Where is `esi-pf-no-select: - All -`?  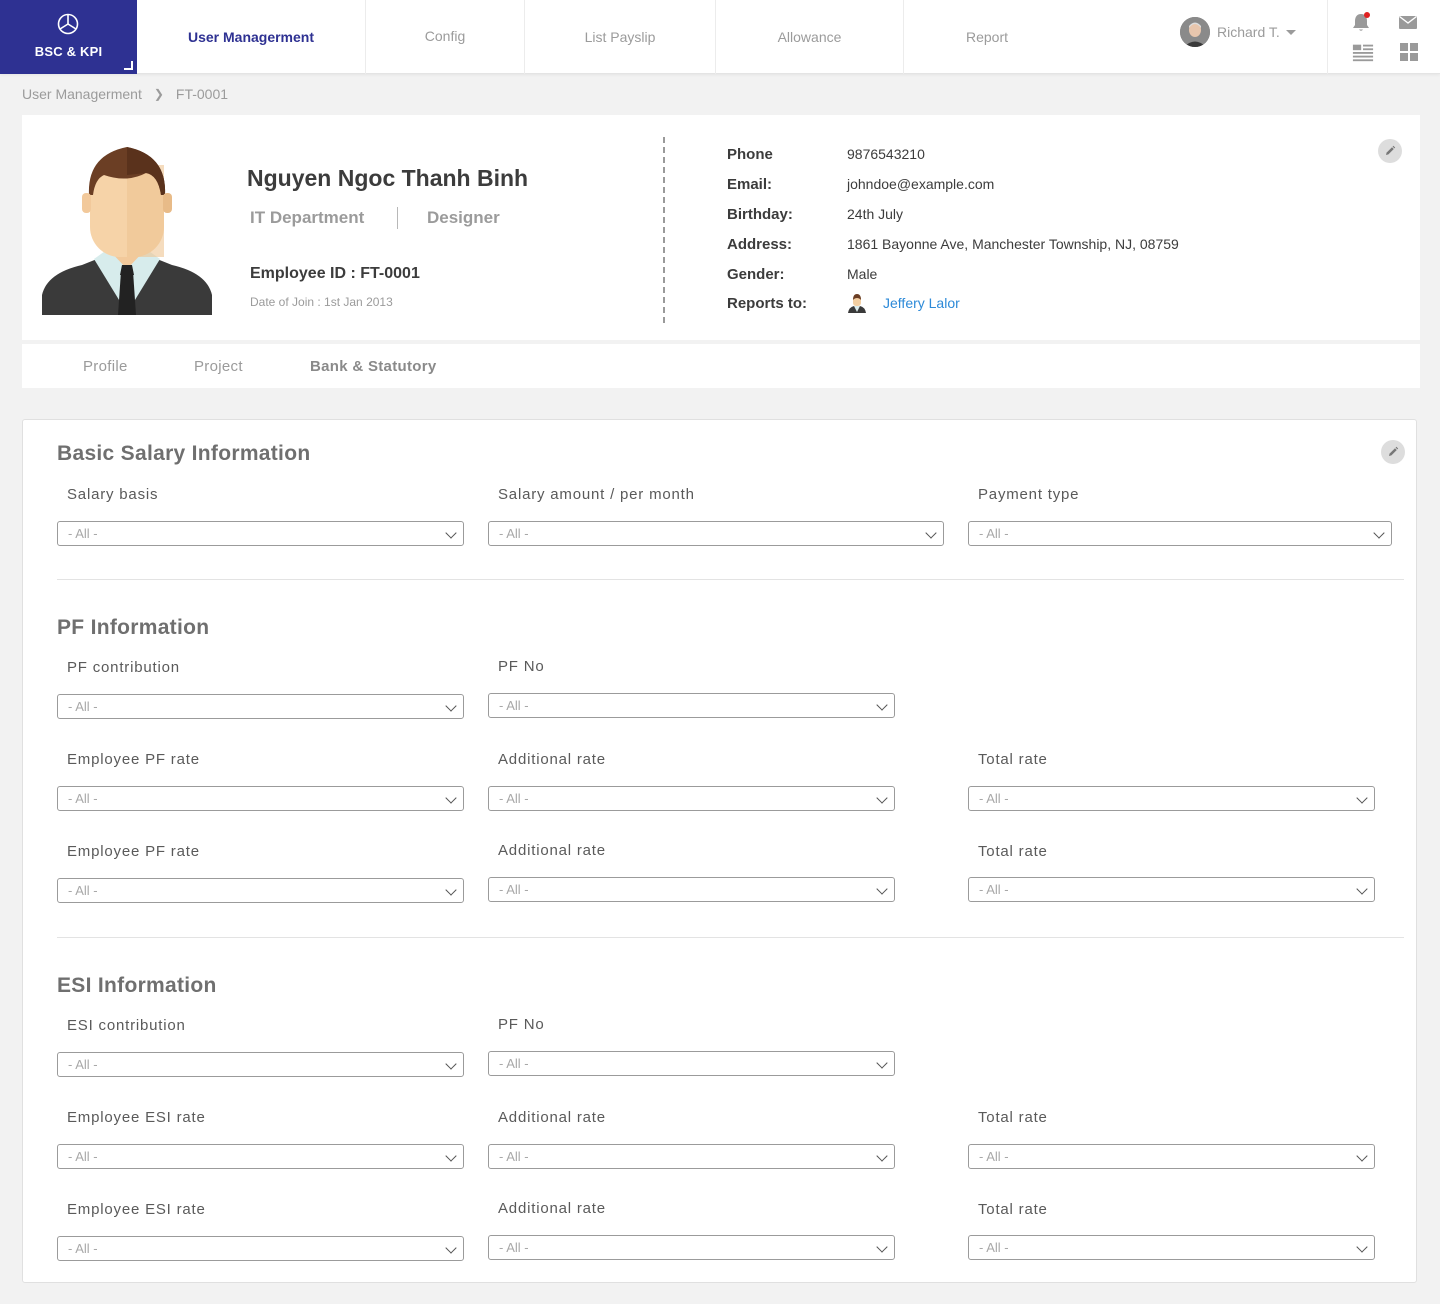
esi-pf-no-select: - All - is located at coordinates (691, 1063).